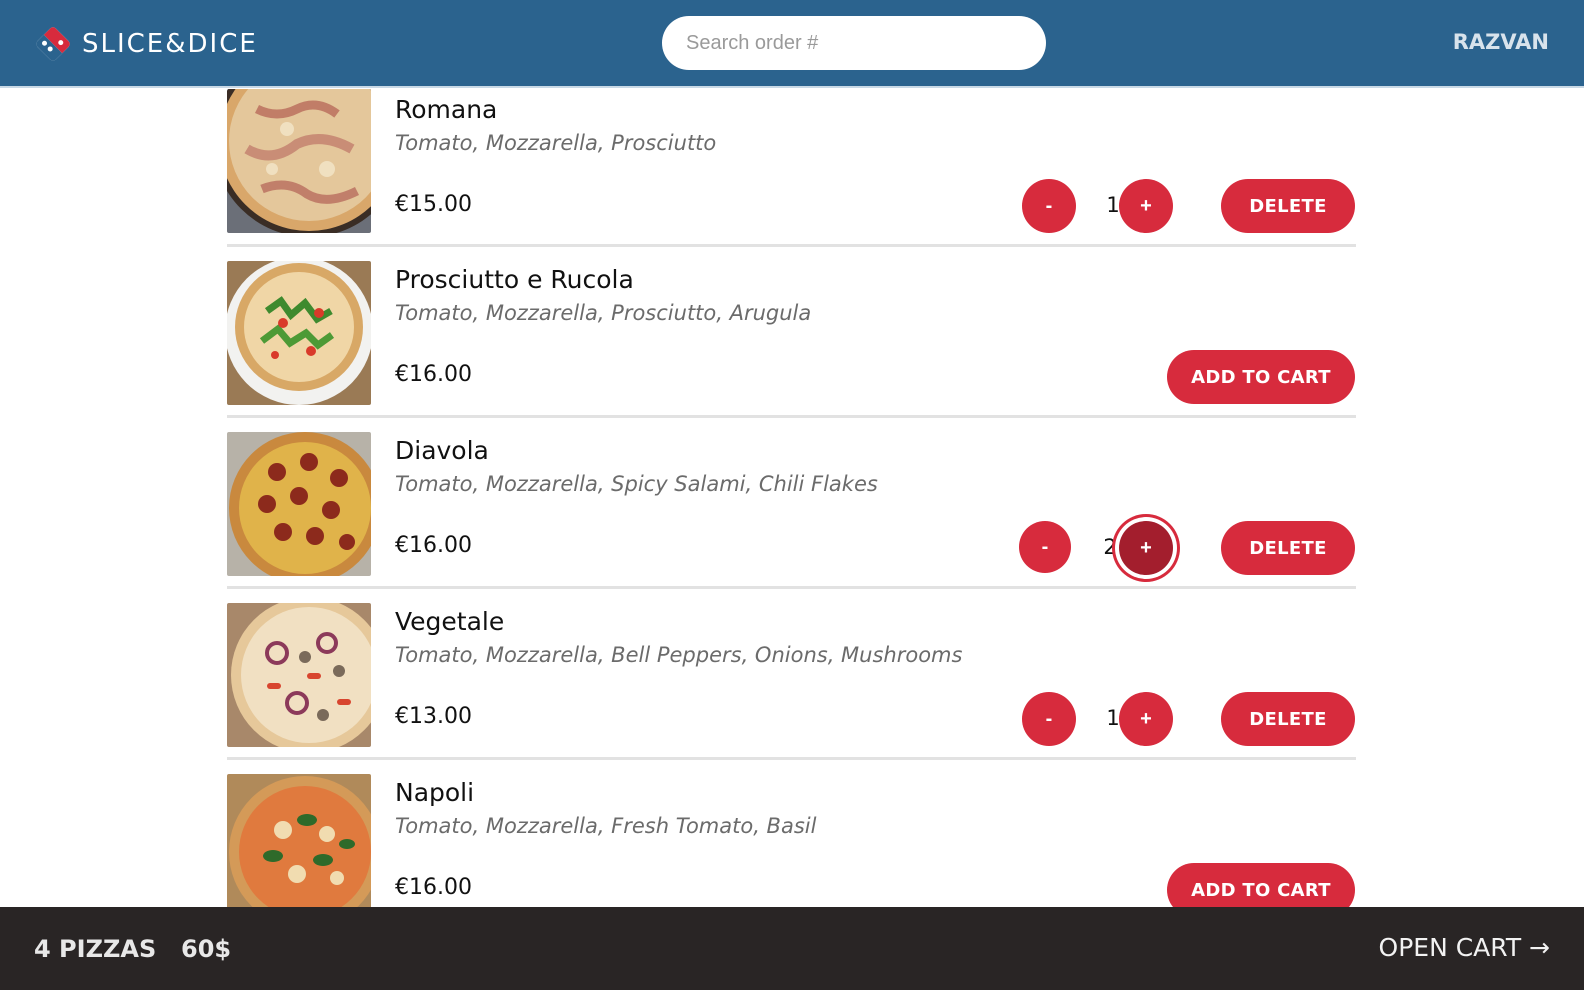  I want to click on pizza-name: Napoli, so click(435, 792).